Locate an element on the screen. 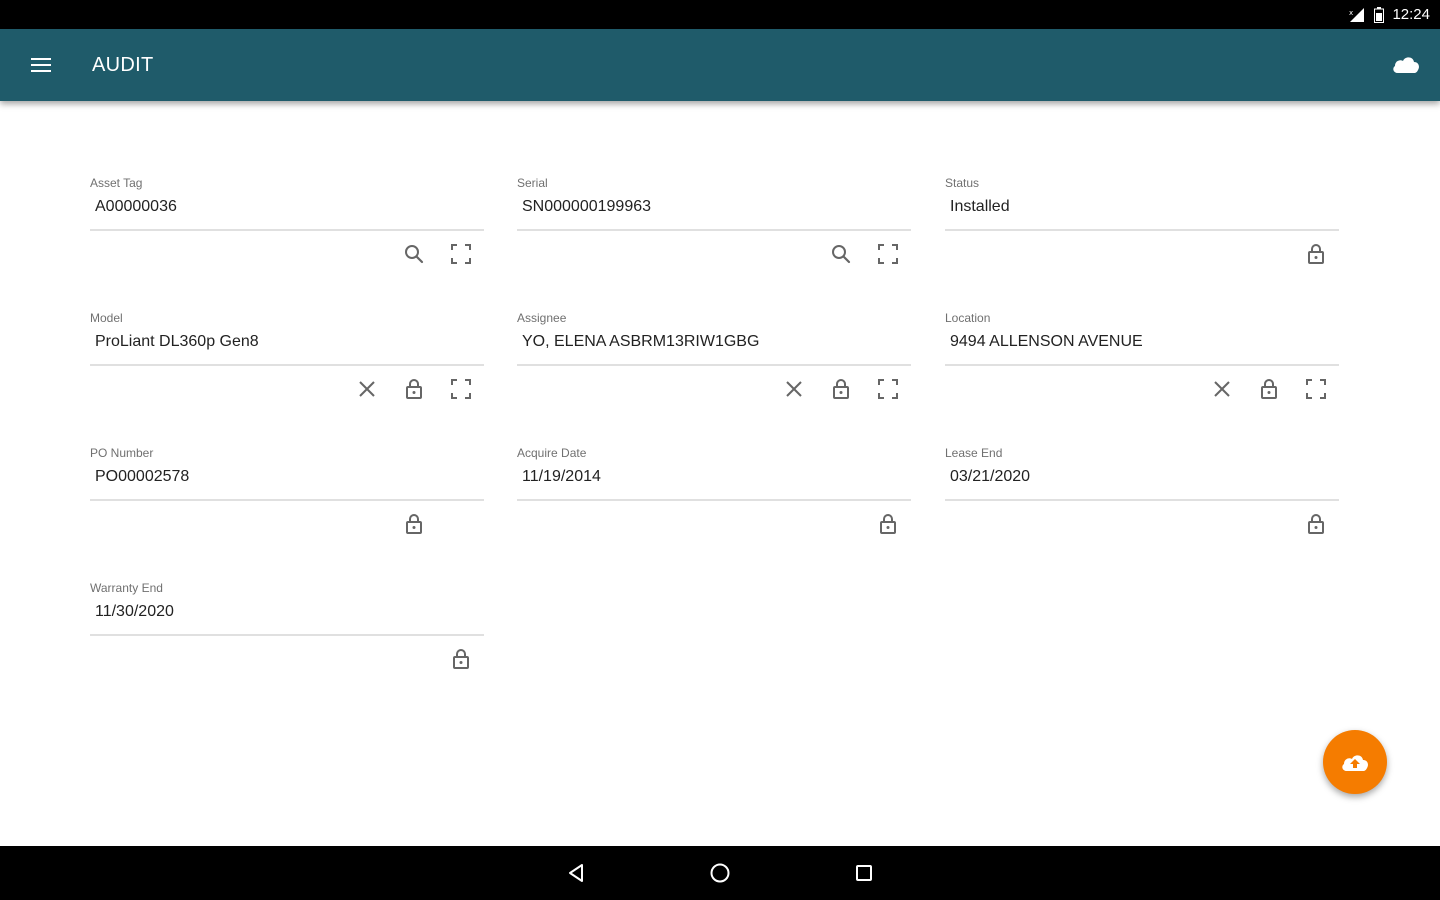 The image size is (1440, 900). status-underline is located at coordinates (1142, 230).